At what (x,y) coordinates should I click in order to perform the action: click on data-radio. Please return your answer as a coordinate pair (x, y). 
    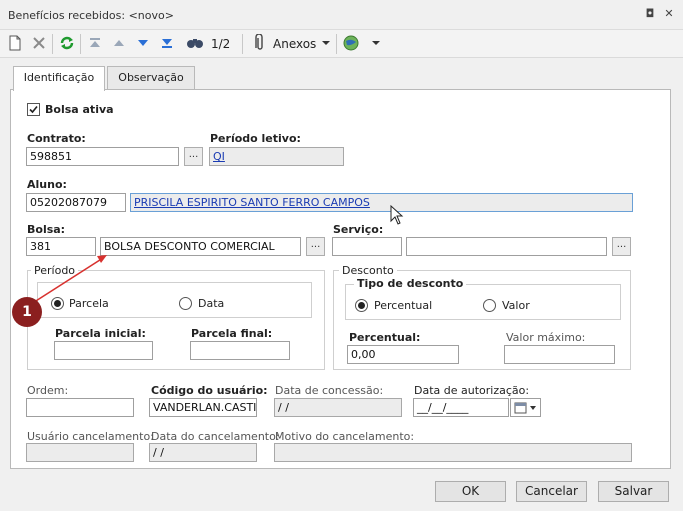
    Looking at the image, I should click on (185, 303).